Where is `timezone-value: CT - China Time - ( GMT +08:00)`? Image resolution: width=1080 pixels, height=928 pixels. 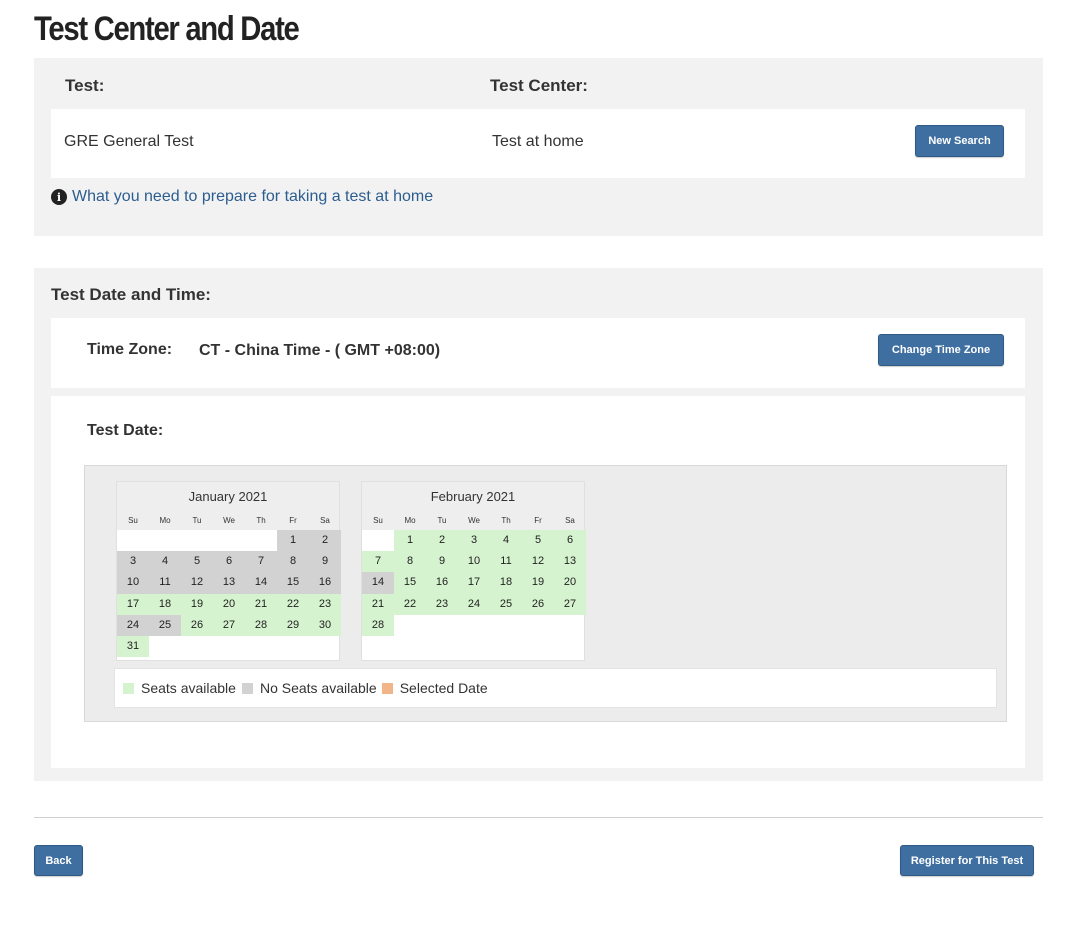
timezone-value: CT - China Time - ( GMT +08:00) is located at coordinates (320, 350).